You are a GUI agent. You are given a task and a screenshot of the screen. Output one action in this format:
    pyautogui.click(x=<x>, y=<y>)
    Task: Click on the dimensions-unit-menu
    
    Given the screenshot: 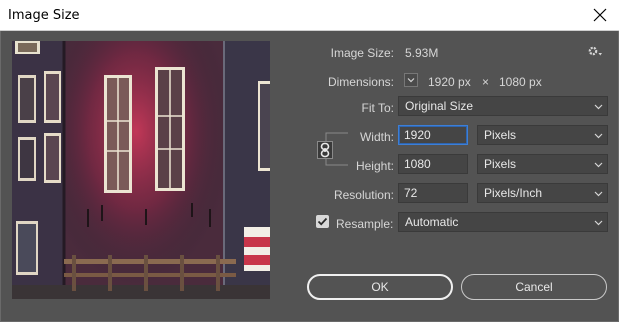 What is the action you would take?
    pyautogui.click(x=411, y=80)
    